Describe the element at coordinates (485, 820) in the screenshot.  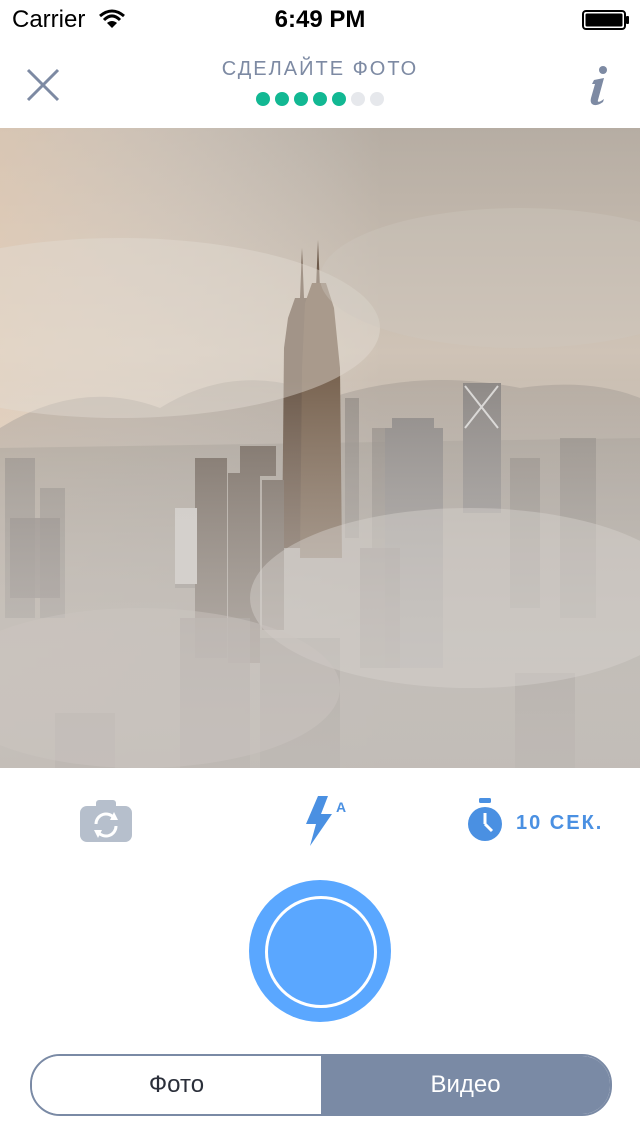
I see `timer-icon` at that location.